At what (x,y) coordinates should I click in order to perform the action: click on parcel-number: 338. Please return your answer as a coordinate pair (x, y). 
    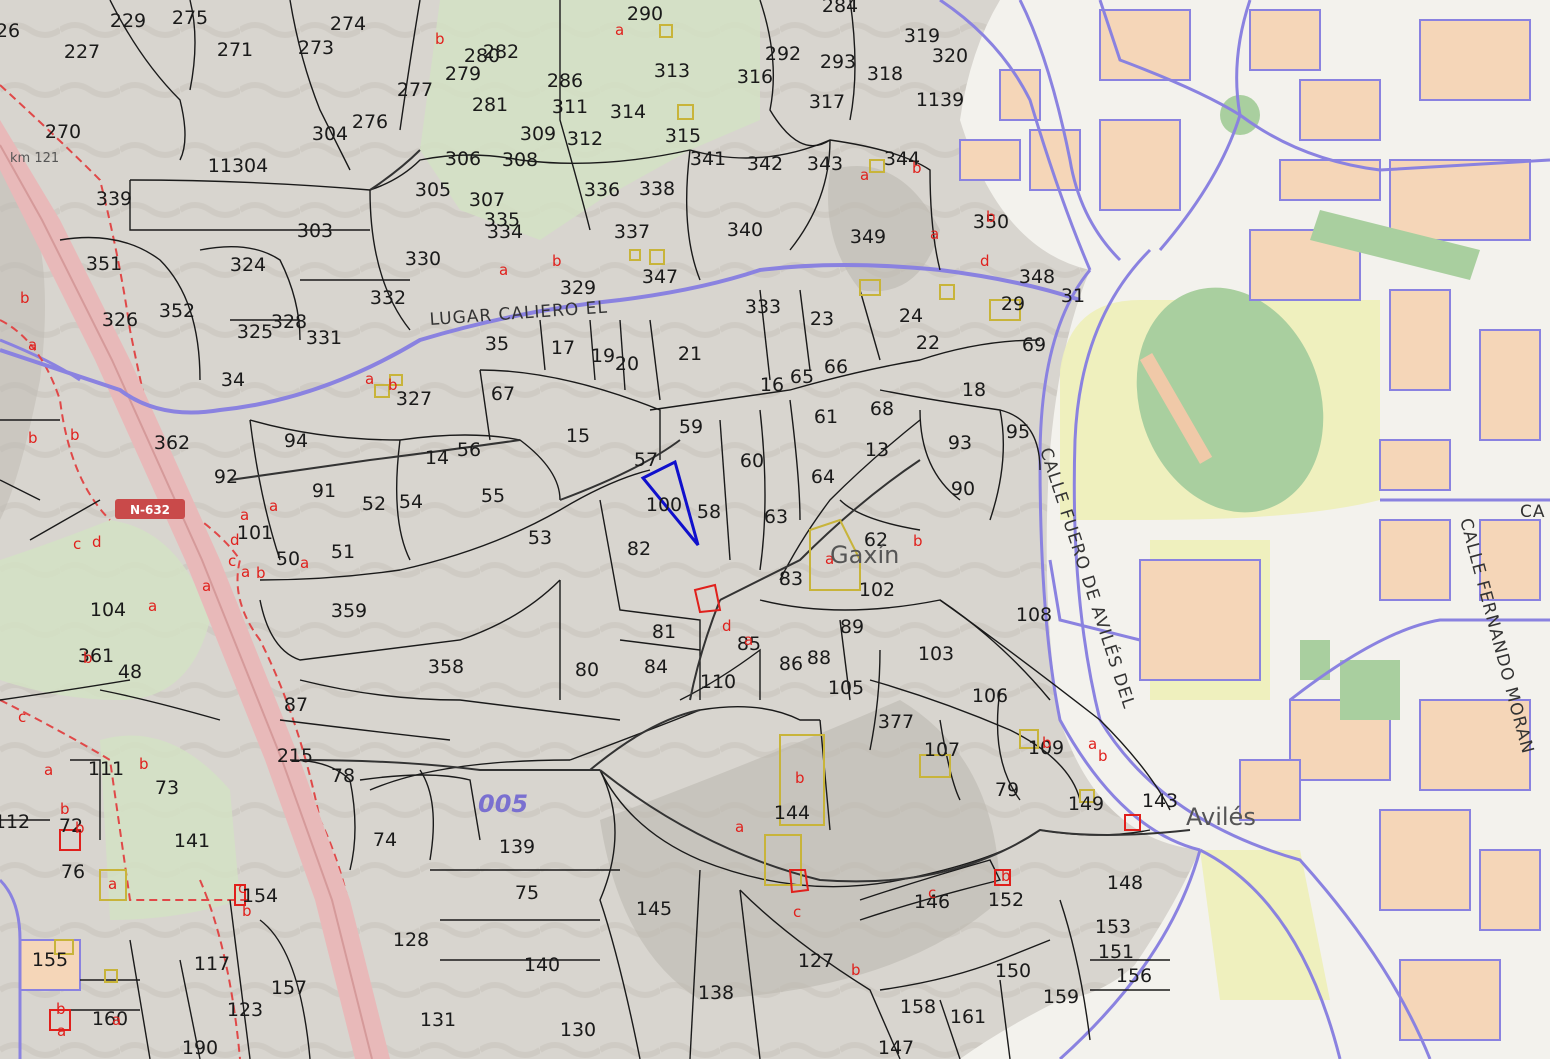
    Looking at the image, I should click on (657, 189).